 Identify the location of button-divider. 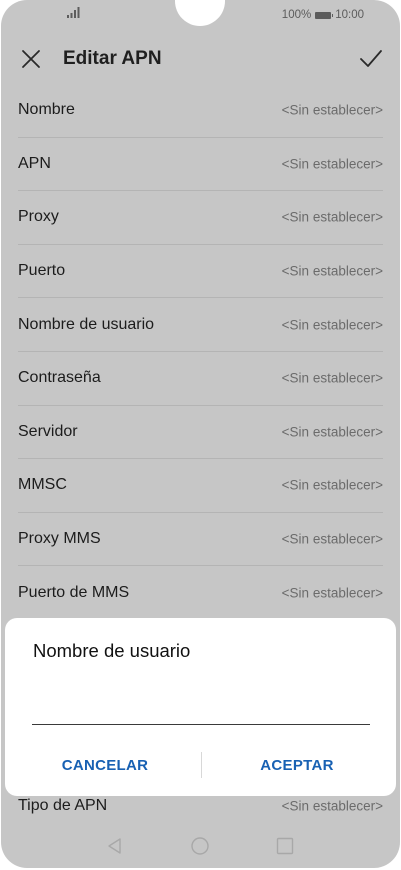
(201, 765).